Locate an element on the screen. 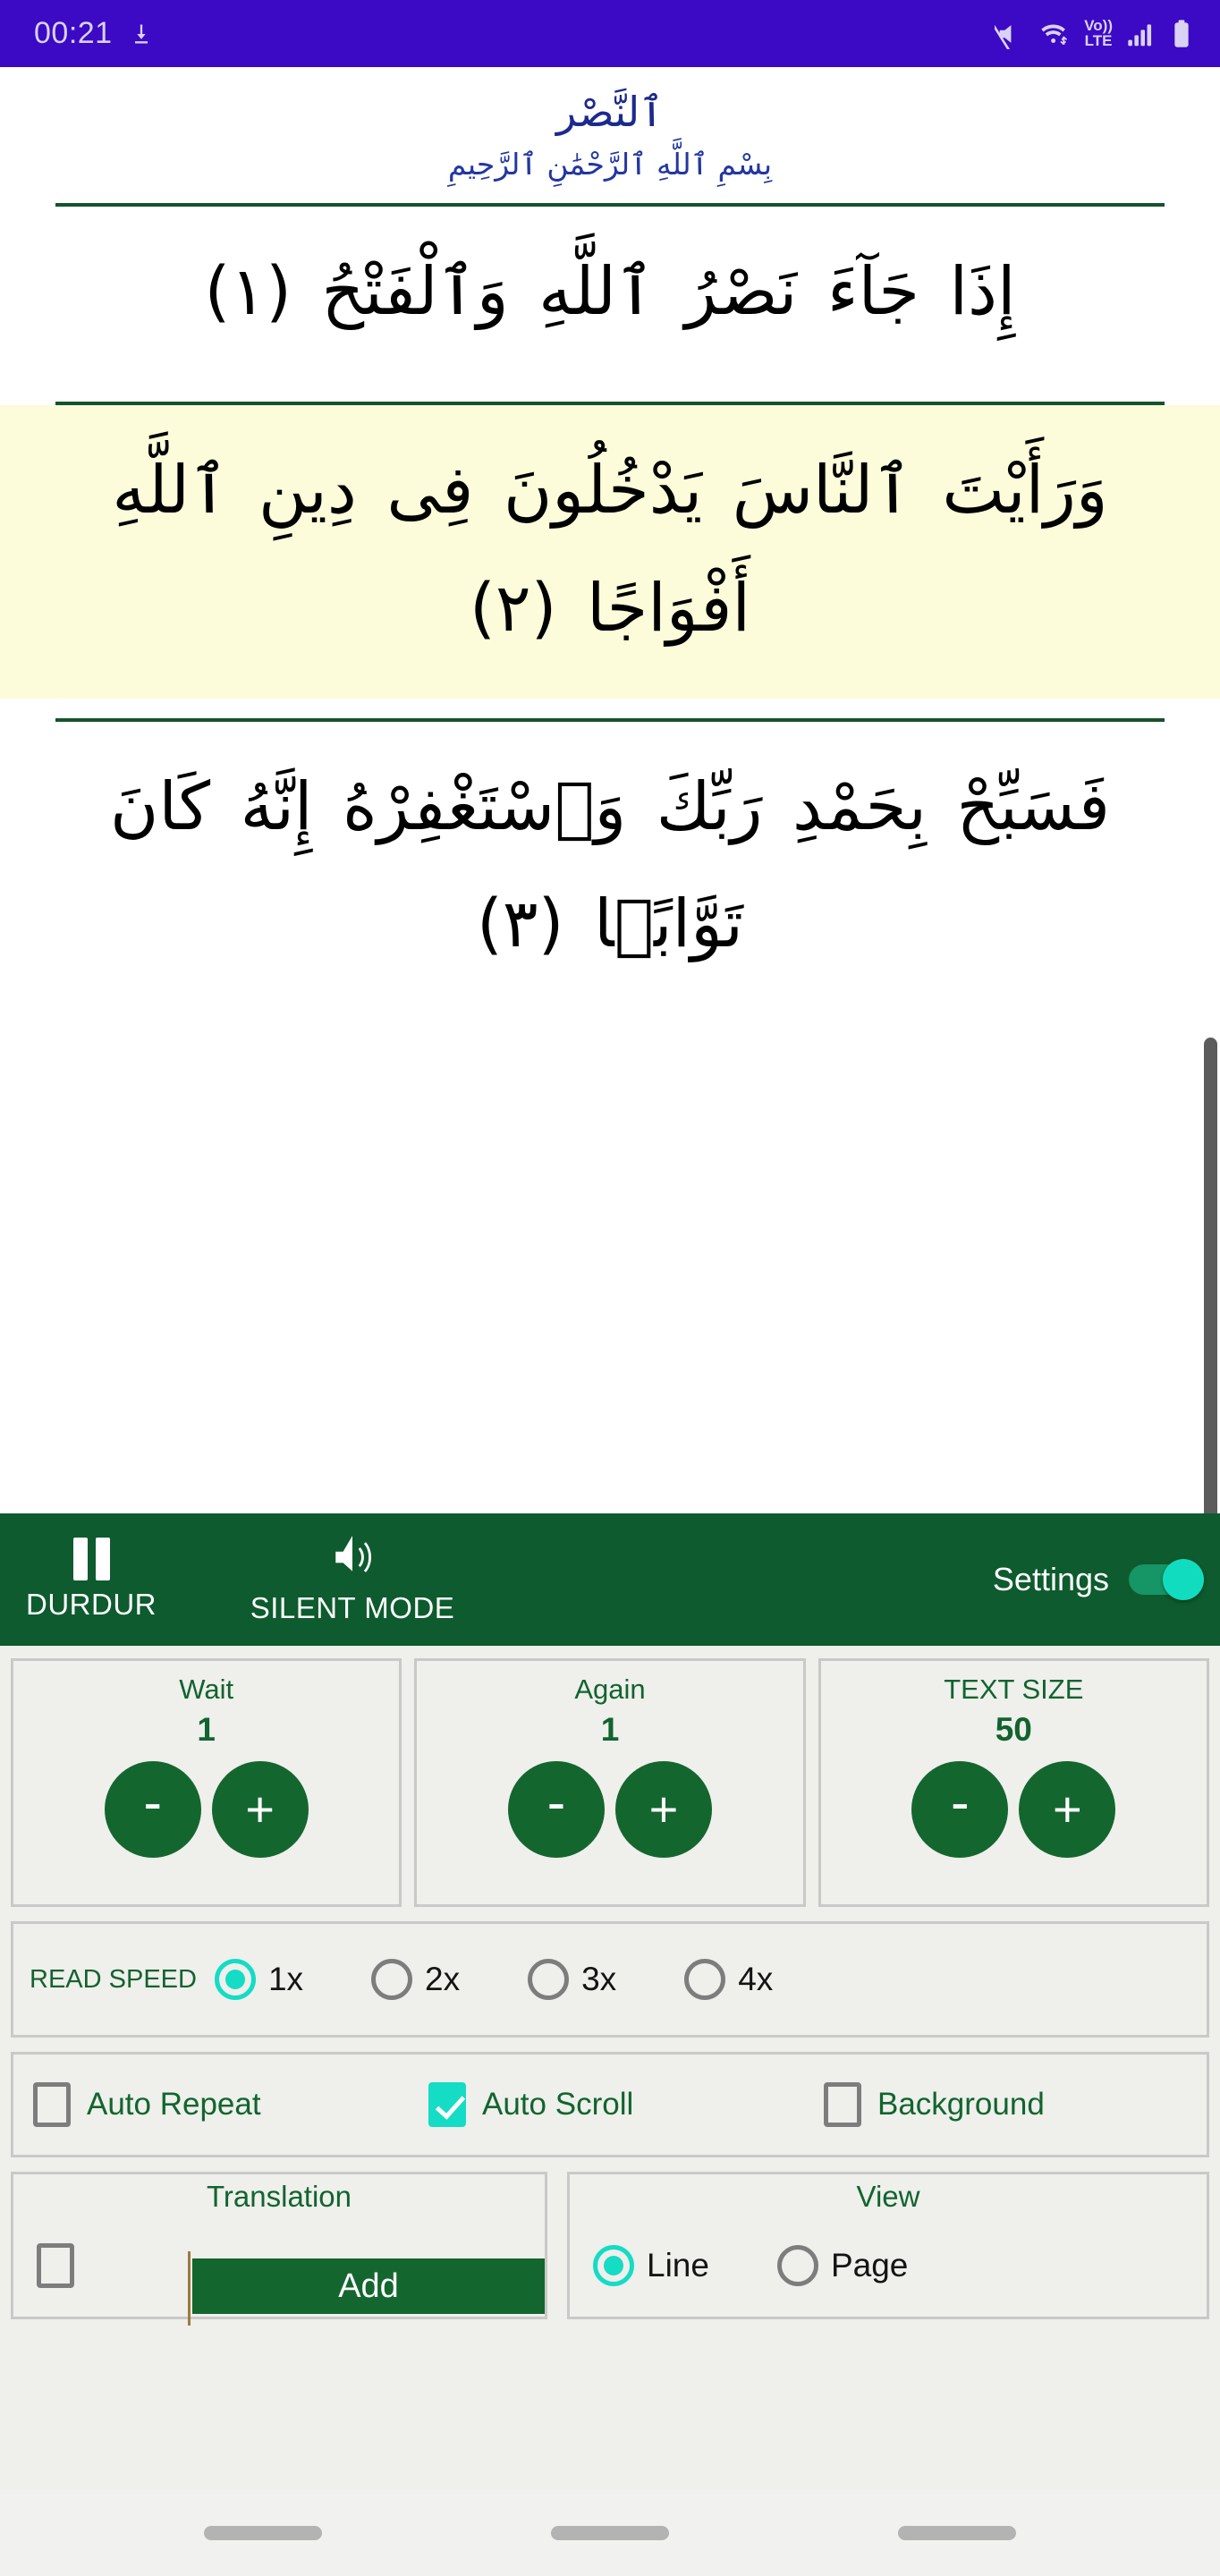 This screenshot has width=1220, height=2576. status-bar: 00:21 Vo)) LTE is located at coordinates (610, 33).